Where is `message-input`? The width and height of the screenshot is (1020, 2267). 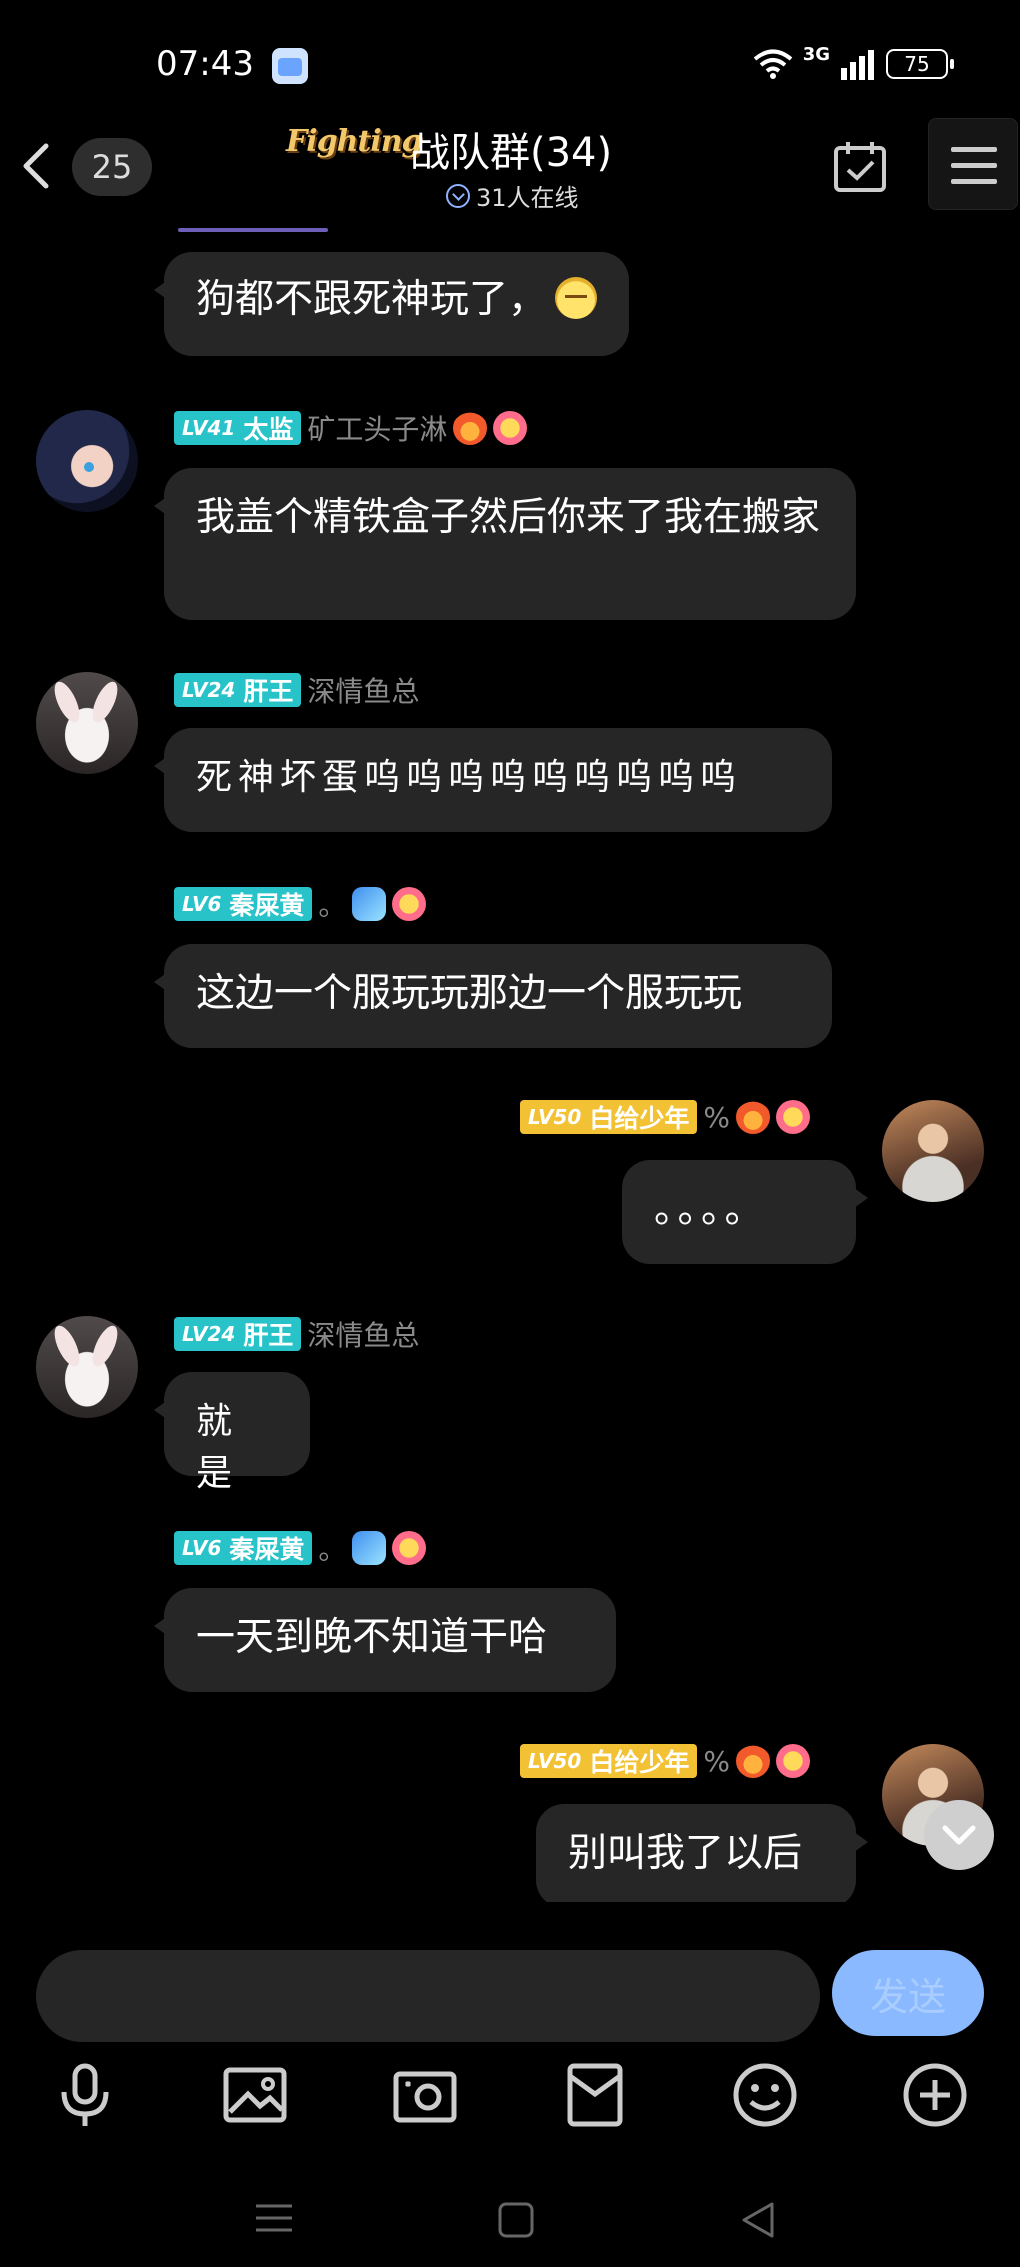
message-input is located at coordinates (428, 1996).